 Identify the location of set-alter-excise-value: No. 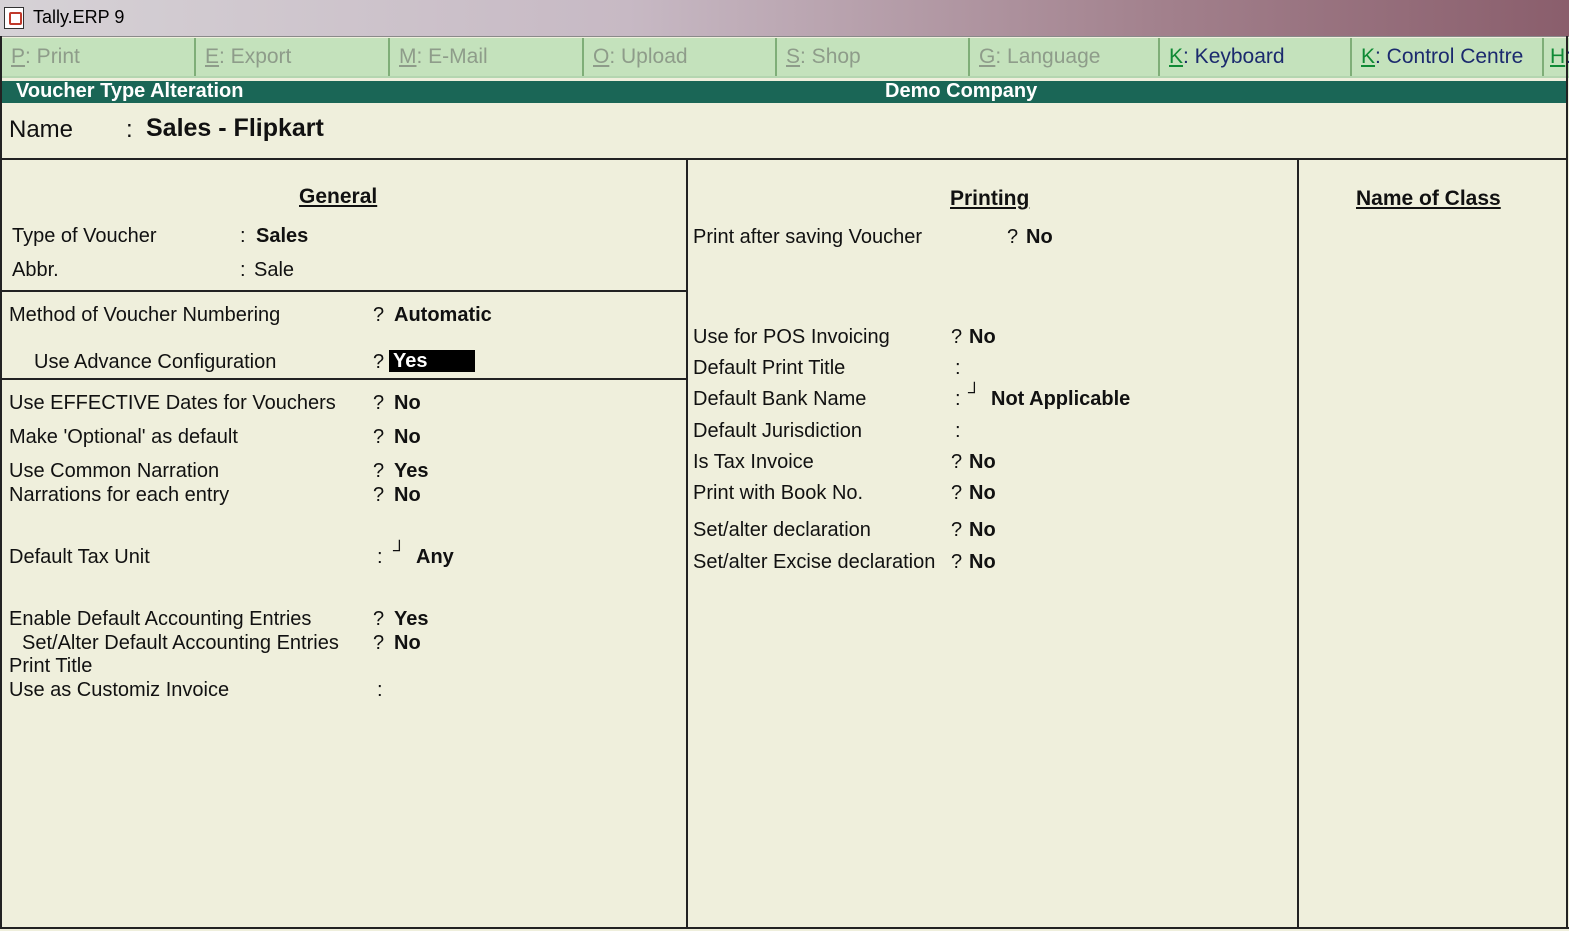
(982, 562).